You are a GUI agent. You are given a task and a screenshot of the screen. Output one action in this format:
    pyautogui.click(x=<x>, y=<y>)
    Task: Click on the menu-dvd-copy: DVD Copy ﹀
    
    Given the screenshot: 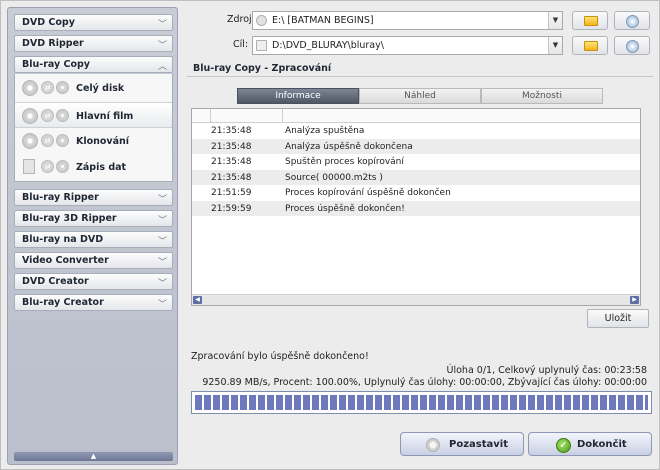 What is the action you would take?
    pyautogui.click(x=93, y=22)
    